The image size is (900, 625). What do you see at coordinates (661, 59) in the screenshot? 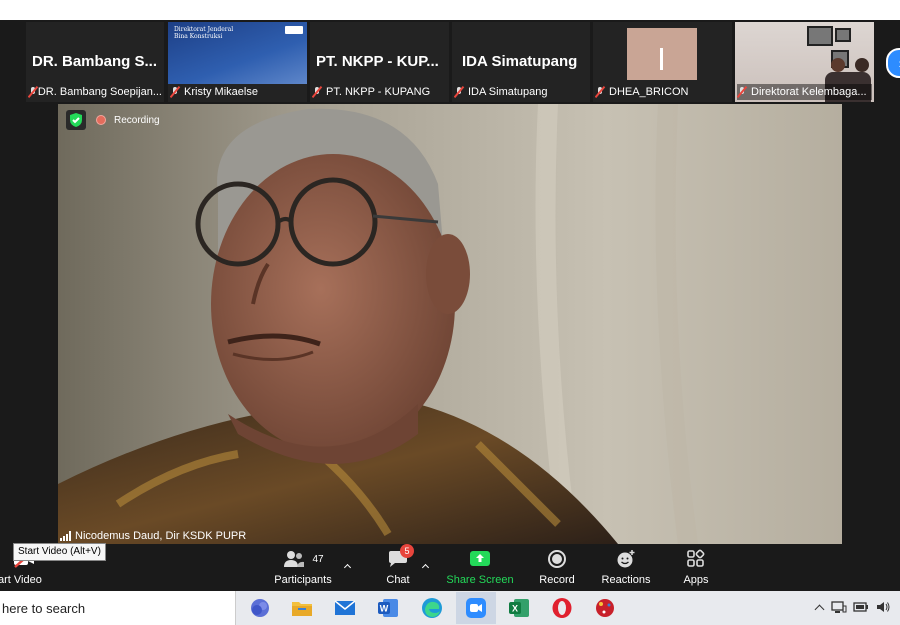
I see `video-element` at bounding box center [661, 59].